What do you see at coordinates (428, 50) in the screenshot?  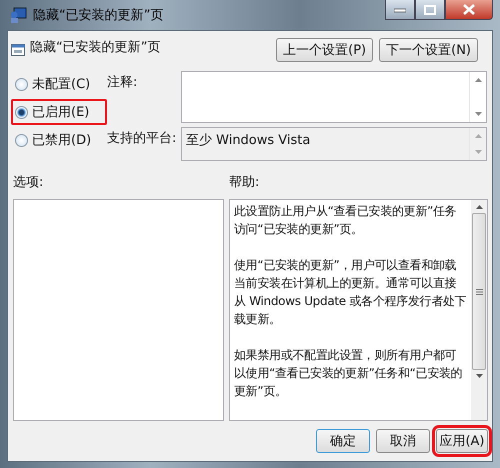 I see `nav-button: 下一个设置(N)` at bounding box center [428, 50].